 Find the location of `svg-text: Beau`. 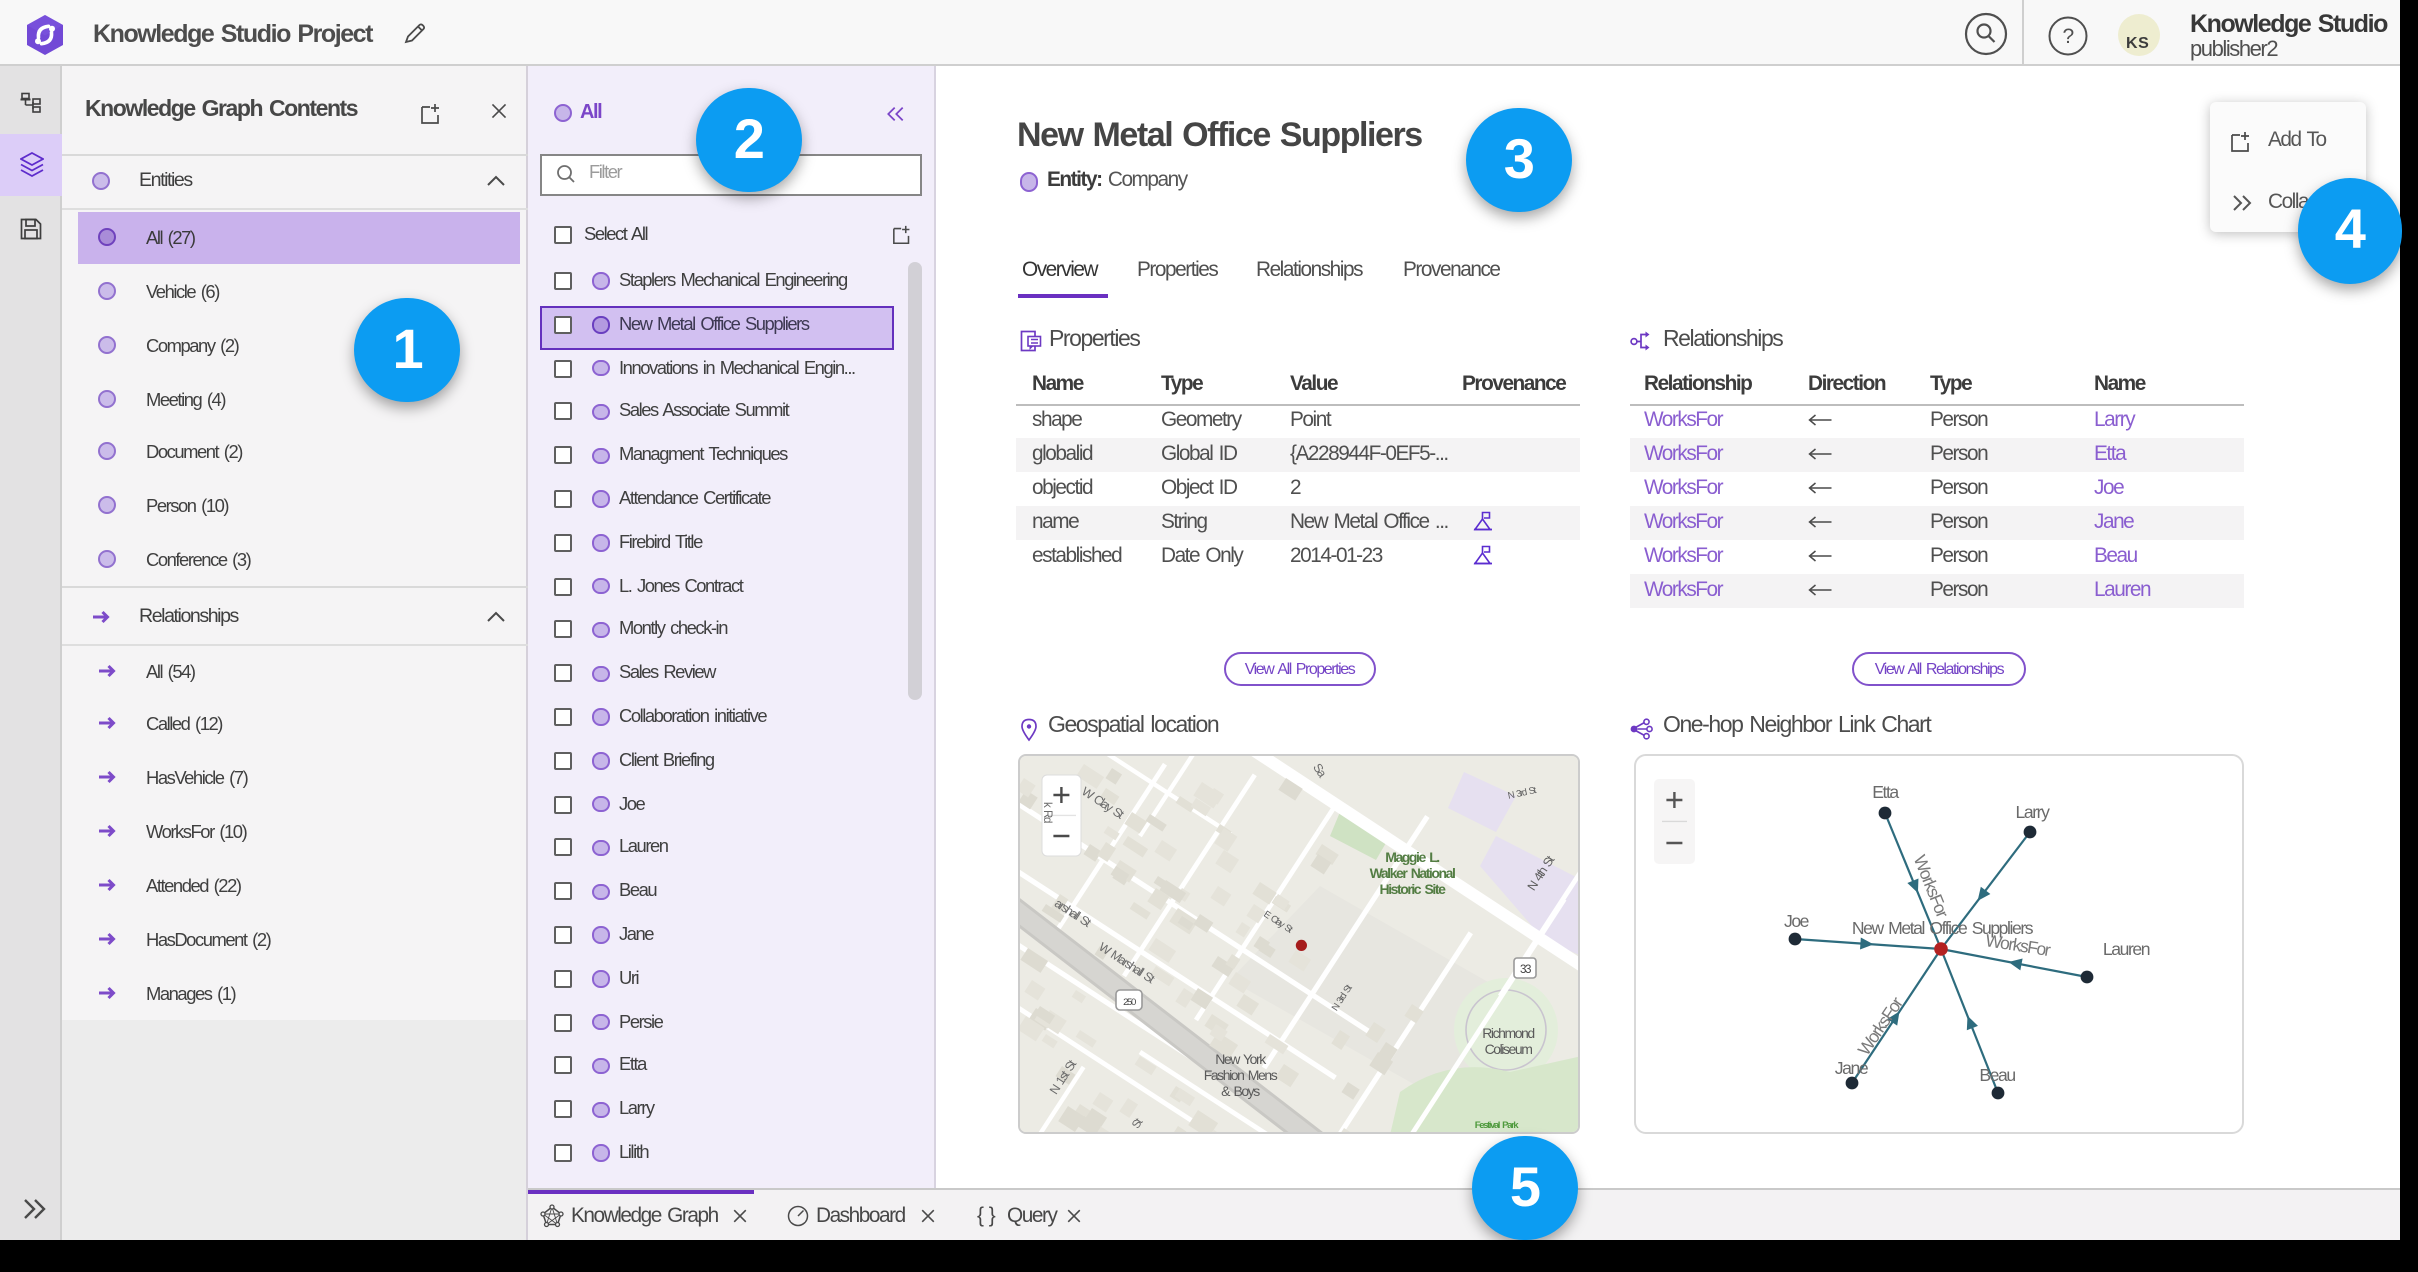

svg-text: Beau is located at coordinates (1996, 1074).